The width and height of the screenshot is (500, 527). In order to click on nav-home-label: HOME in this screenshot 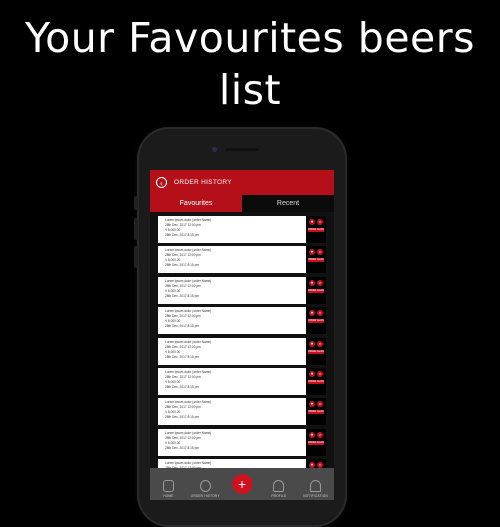, I will do `click(168, 496)`.